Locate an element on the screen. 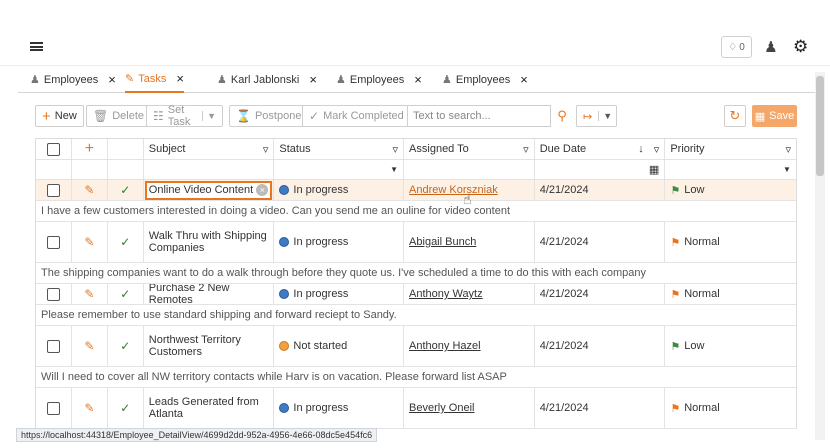 The height and width of the screenshot is (448, 830). assigned-link: Andrew Korszniak is located at coordinates (453, 190).